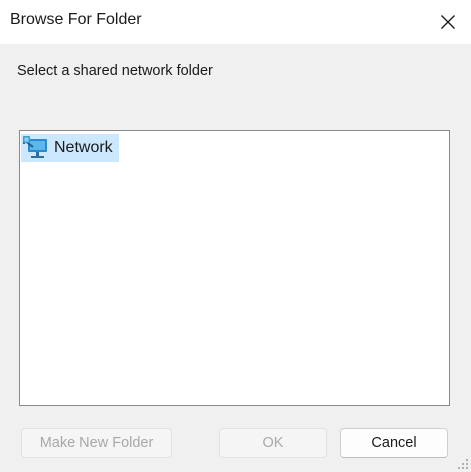 Image resolution: width=471 pixels, height=472 pixels. Describe the element at coordinates (394, 443) in the screenshot. I see `cancel-button: Cancel` at that location.